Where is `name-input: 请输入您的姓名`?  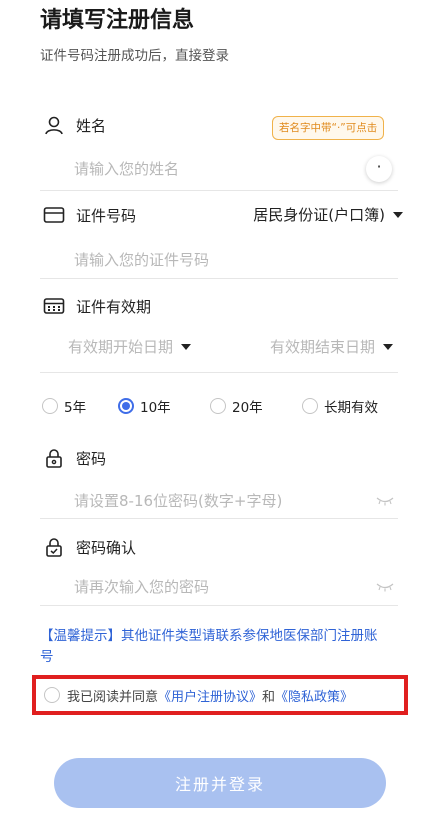
name-input: 请输入您的姓名 is located at coordinates (126, 168).